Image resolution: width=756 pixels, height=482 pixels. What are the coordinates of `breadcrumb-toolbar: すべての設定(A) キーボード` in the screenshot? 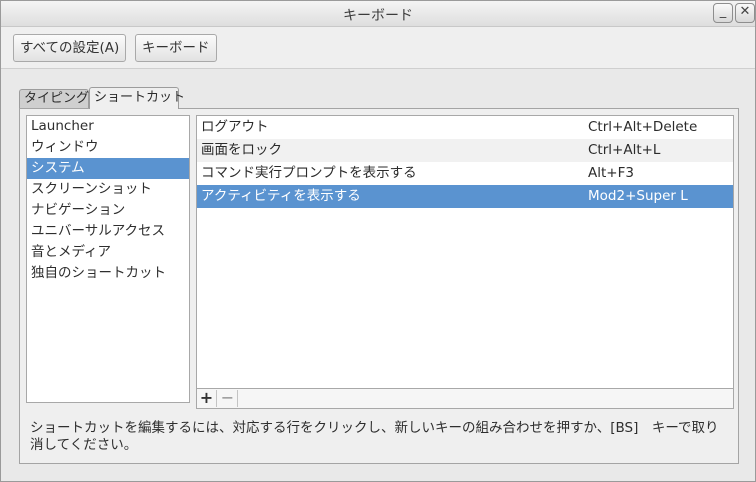 It's located at (378, 48).